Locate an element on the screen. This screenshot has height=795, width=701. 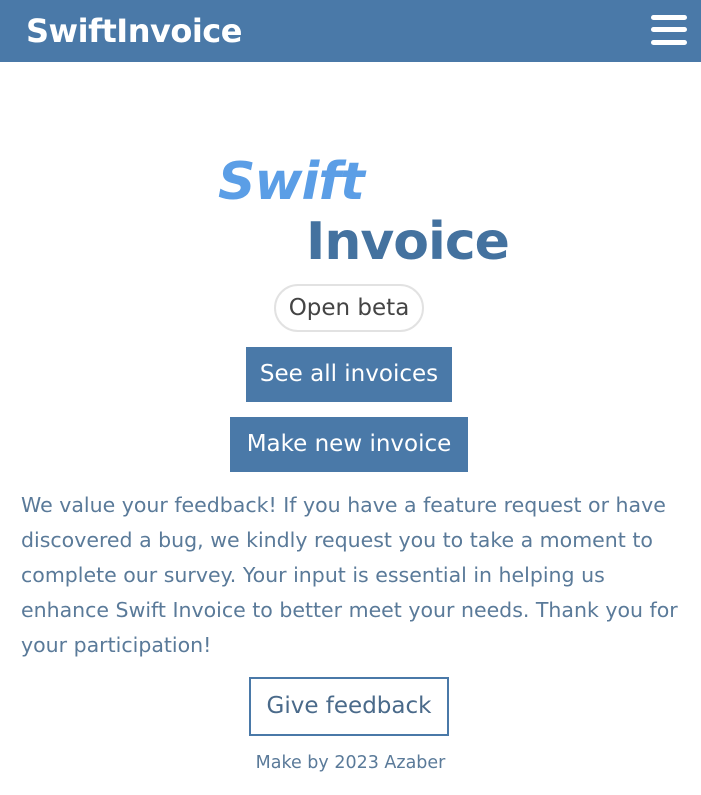
logo-swift-text: Swift is located at coordinates (291, 182).